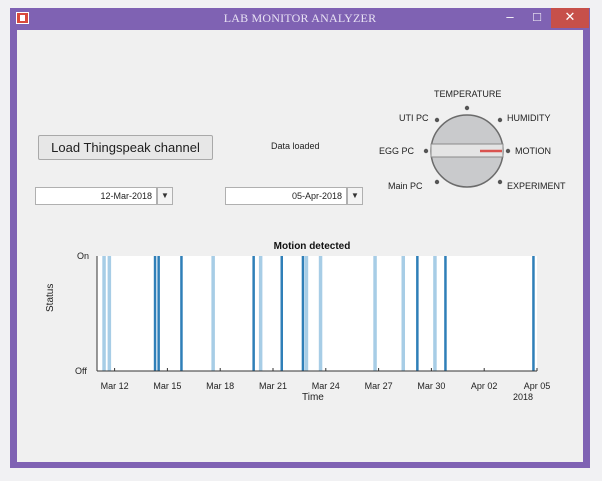 The width and height of the screenshot is (602, 481). Describe the element at coordinates (167, 386) in the screenshot. I see `x-tick-label: Mar 15` at that location.